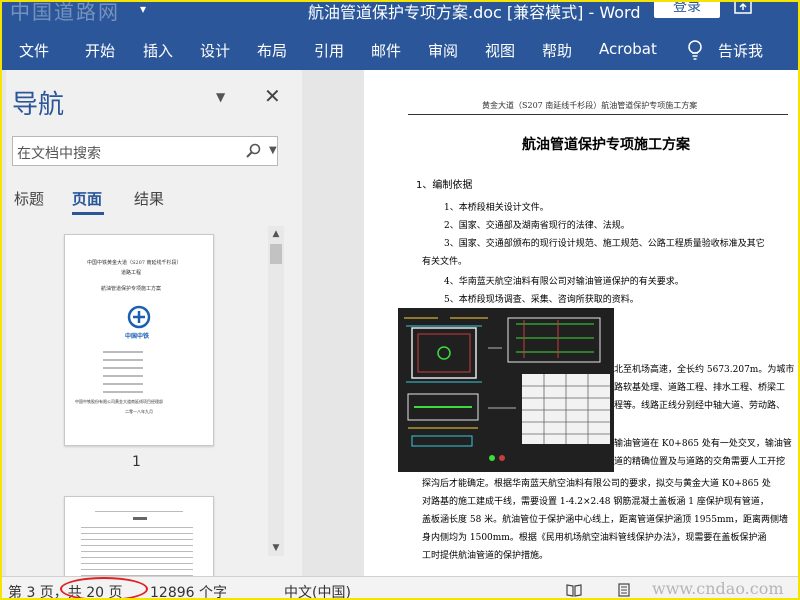 The height and width of the screenshot is (600, 800). Describe the element at coordinates (718, 588) in the screenshot. I see `site-watermark-footer: www.cndao.com` at that location.